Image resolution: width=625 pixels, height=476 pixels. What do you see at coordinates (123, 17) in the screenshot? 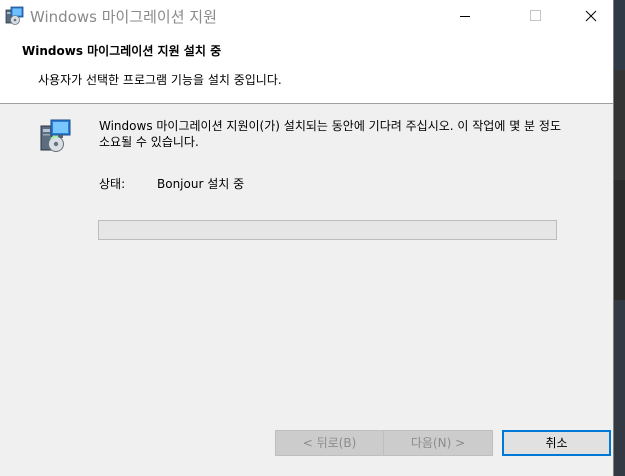
I see `window-title: Windows 마이그레이션 지원` at bounding box center [123, 17].